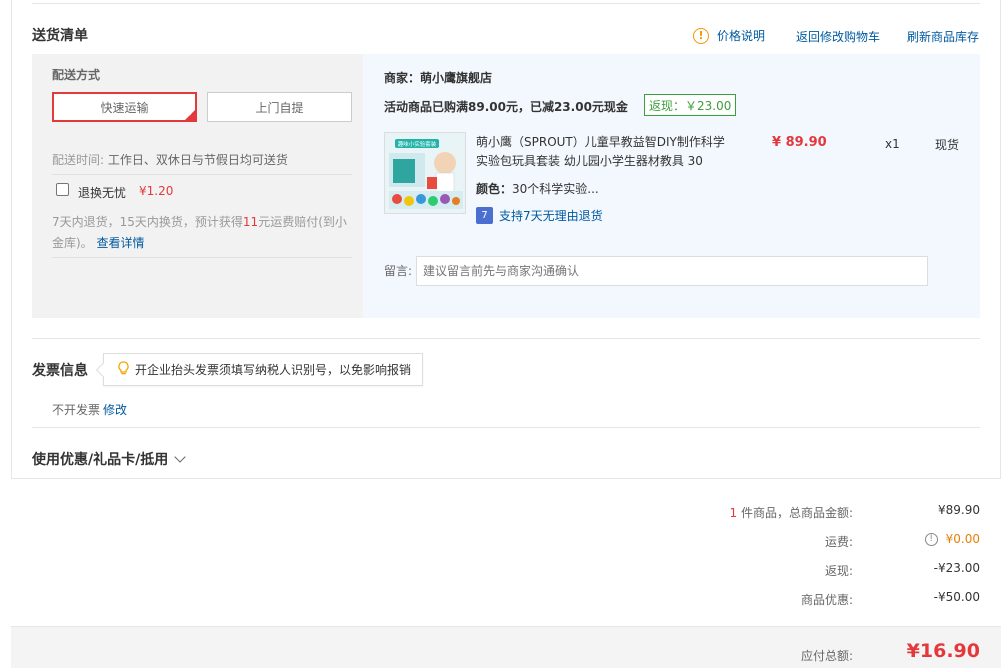  I want to click on refresh-stock-link: 刷新商品库存, so click(943, 36).